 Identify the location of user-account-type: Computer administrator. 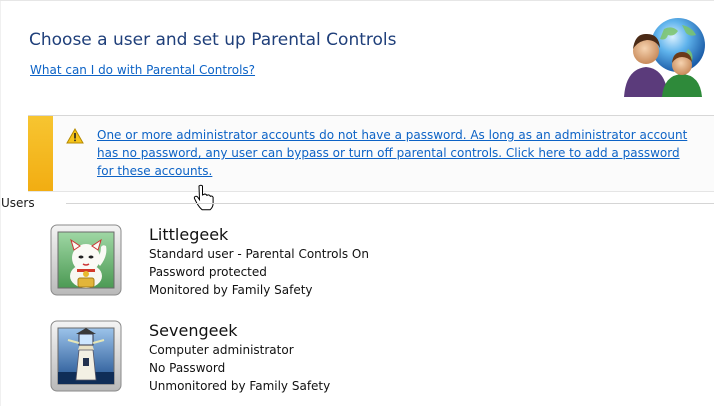
(221, 350).